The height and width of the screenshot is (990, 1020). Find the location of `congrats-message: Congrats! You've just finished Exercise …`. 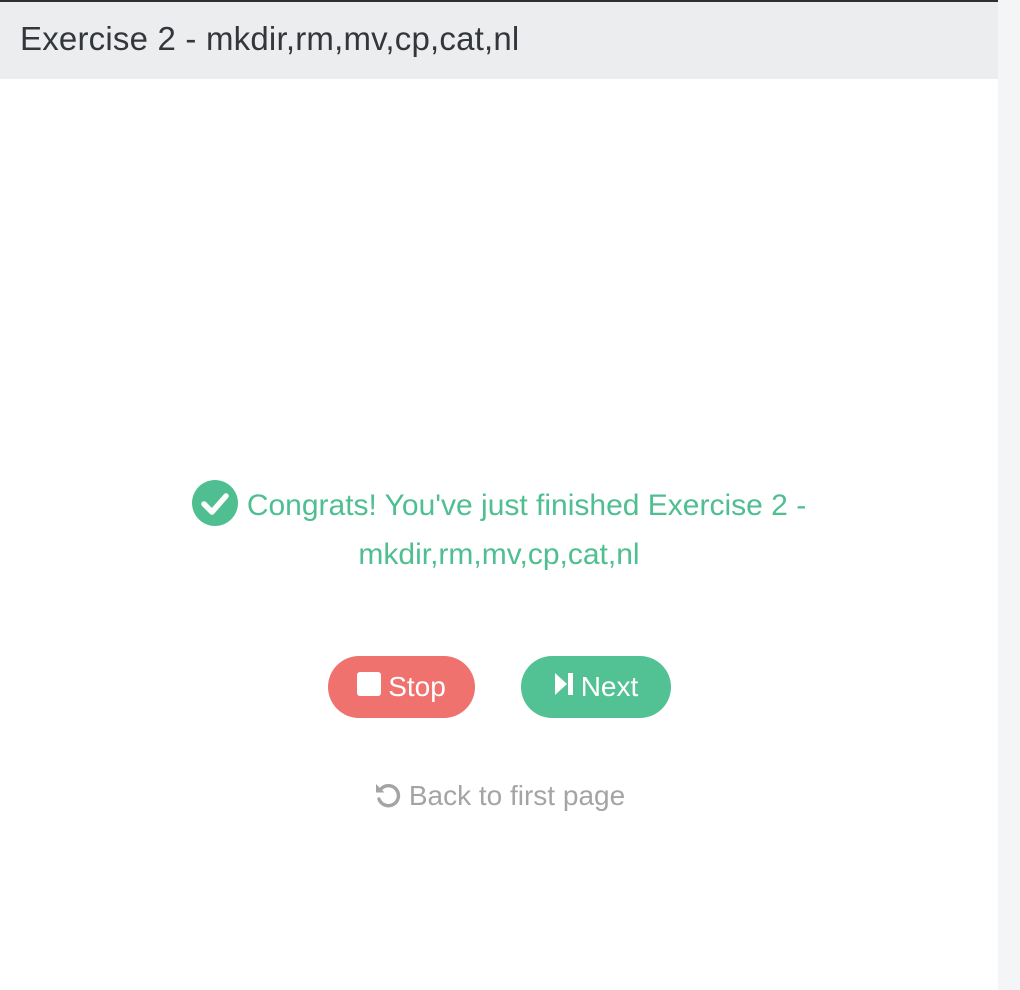

congrats-message: Congrats! You've just finished Exercise … is located at coordinates (499, 529).